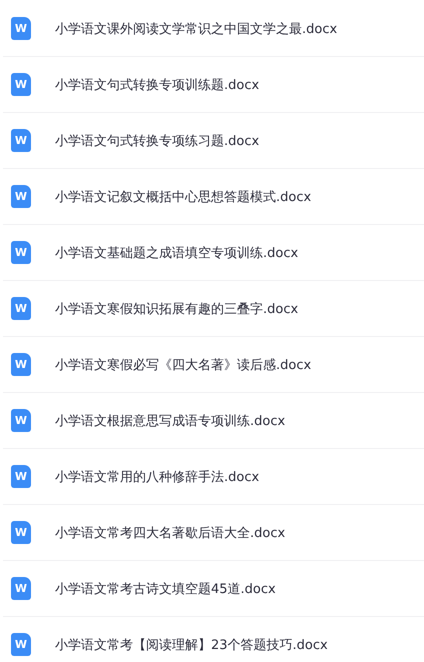 The width and height of the screenshot is (424, 662). What do you see at coordinates (176, 309) in the screenshot?
I see `file-name: 小学语文寒假知识拓展有趣的三叠字.docx` at bounding box center [176, 309].